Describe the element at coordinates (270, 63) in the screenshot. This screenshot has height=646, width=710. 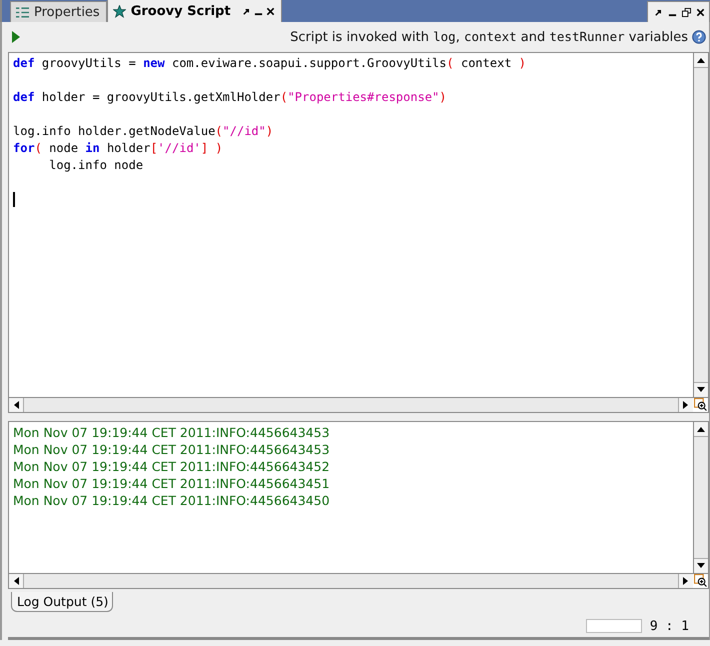
I see `code-line: def groovyUtils = new com.eviware.soapui.support.GroovyUtils( context )` at that location.